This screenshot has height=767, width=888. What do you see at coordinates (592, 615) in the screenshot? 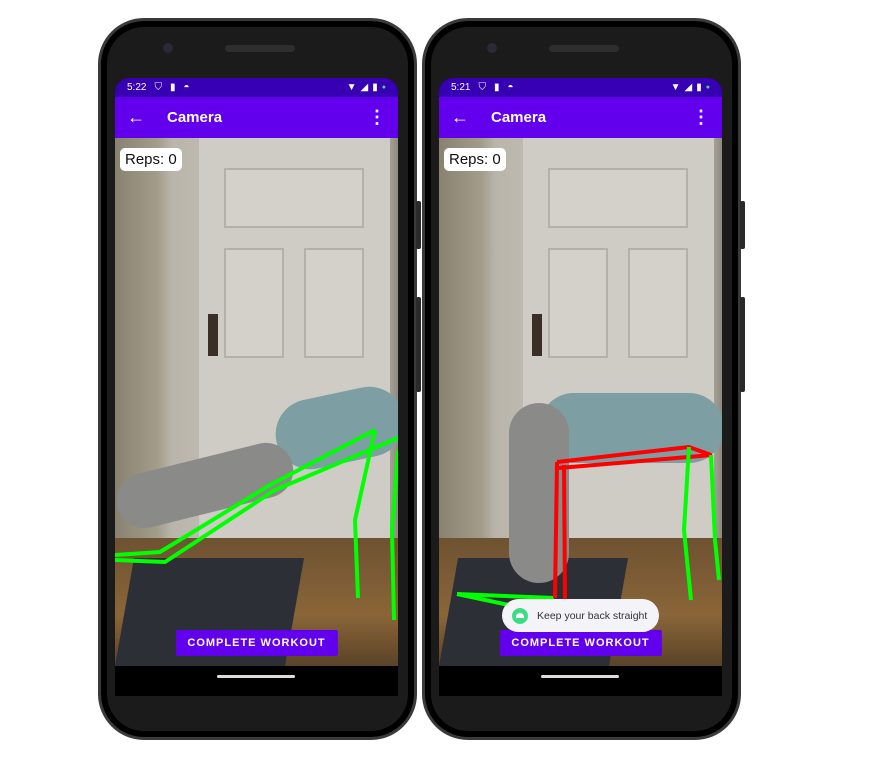
I see `toast-text: Keep your back straight` at bounding box center [592, 615].